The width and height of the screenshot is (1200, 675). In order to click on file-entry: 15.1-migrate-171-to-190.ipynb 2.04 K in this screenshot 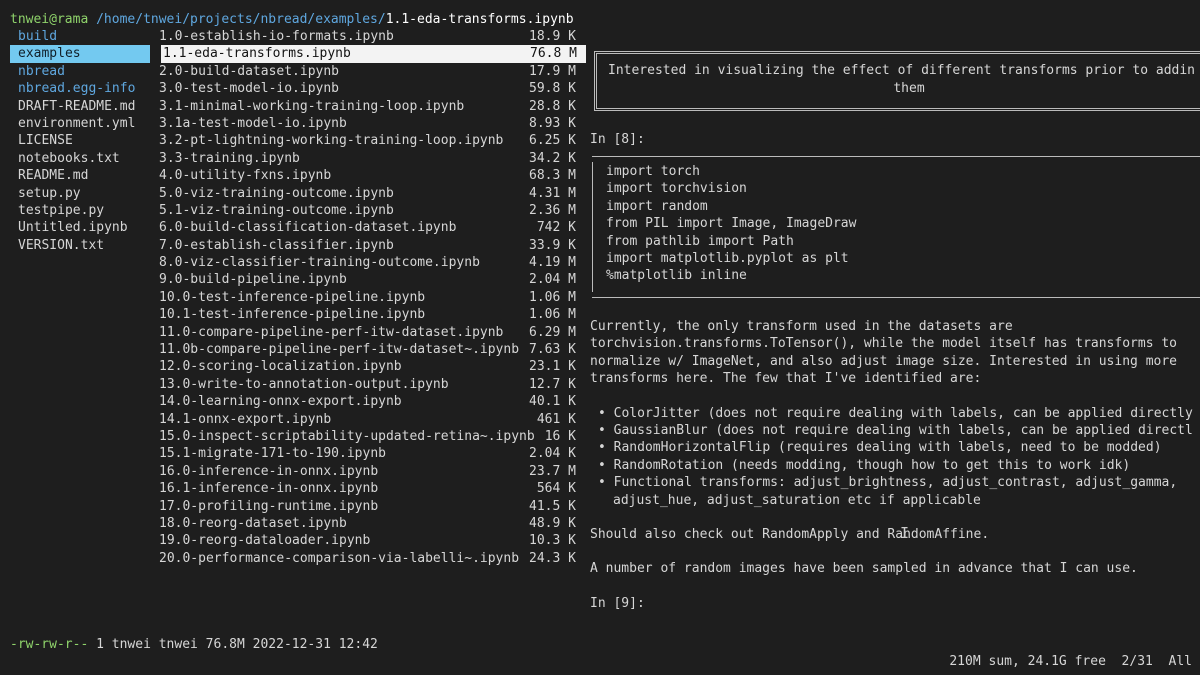, I will do `click(370, 453)`.